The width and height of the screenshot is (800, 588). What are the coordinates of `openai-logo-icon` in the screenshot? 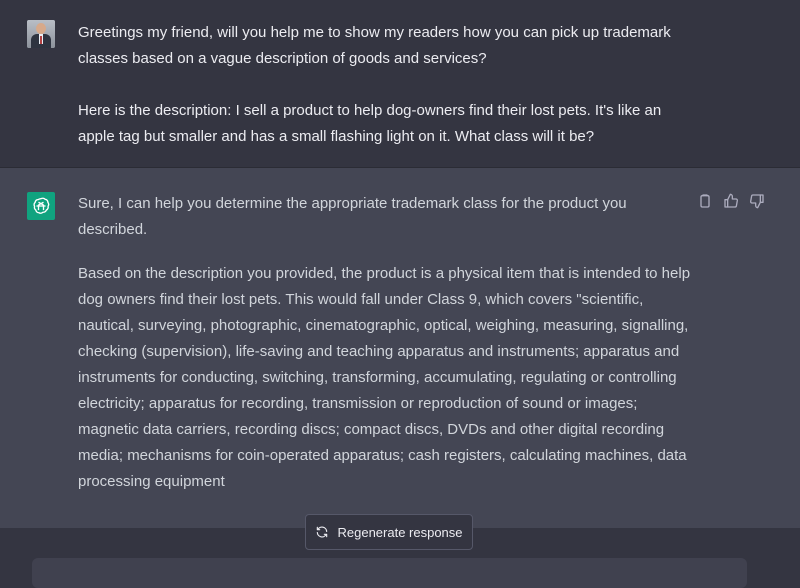 It's located at (41, 205).